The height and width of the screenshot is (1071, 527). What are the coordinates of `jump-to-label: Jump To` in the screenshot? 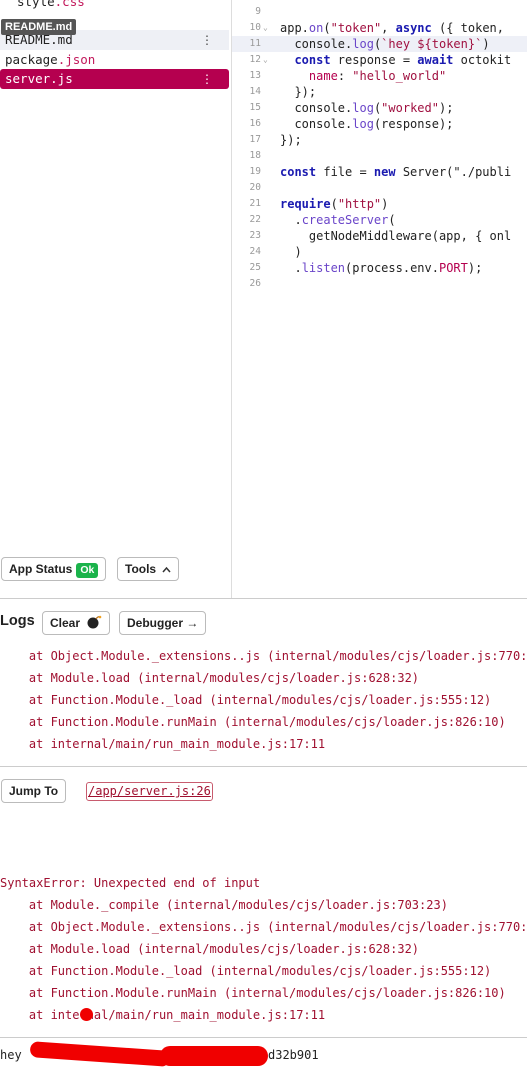 It's located at (34, 791).